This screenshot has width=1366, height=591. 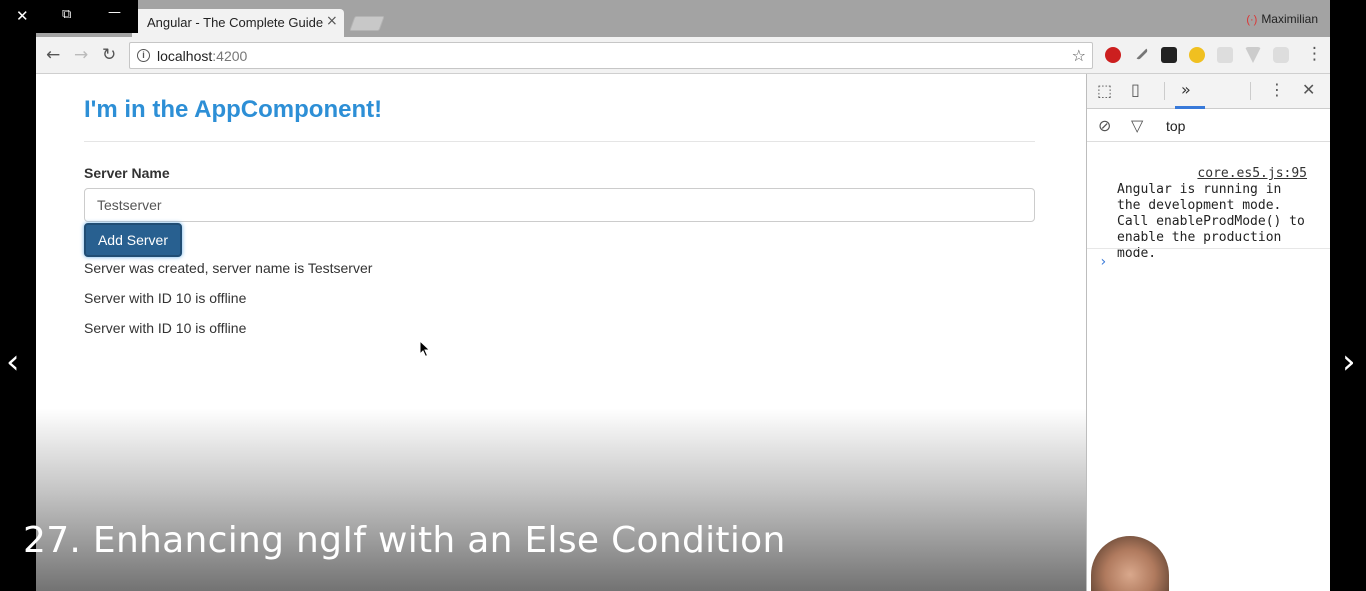 What do you see at coordinates (233, 109) in the screenshot?
I see `page-title: I'm in the AppComponent!` at bounding box center [233, 109].